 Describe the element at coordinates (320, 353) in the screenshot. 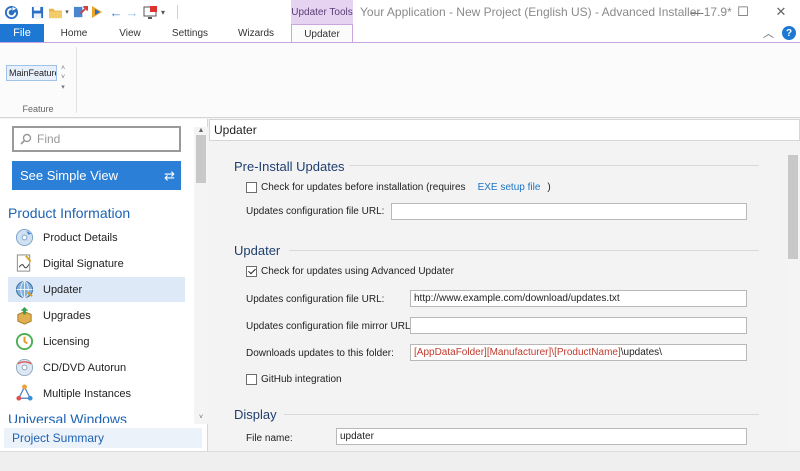

I see `download-folder-label: Downloads updates to this folder:` at that location.